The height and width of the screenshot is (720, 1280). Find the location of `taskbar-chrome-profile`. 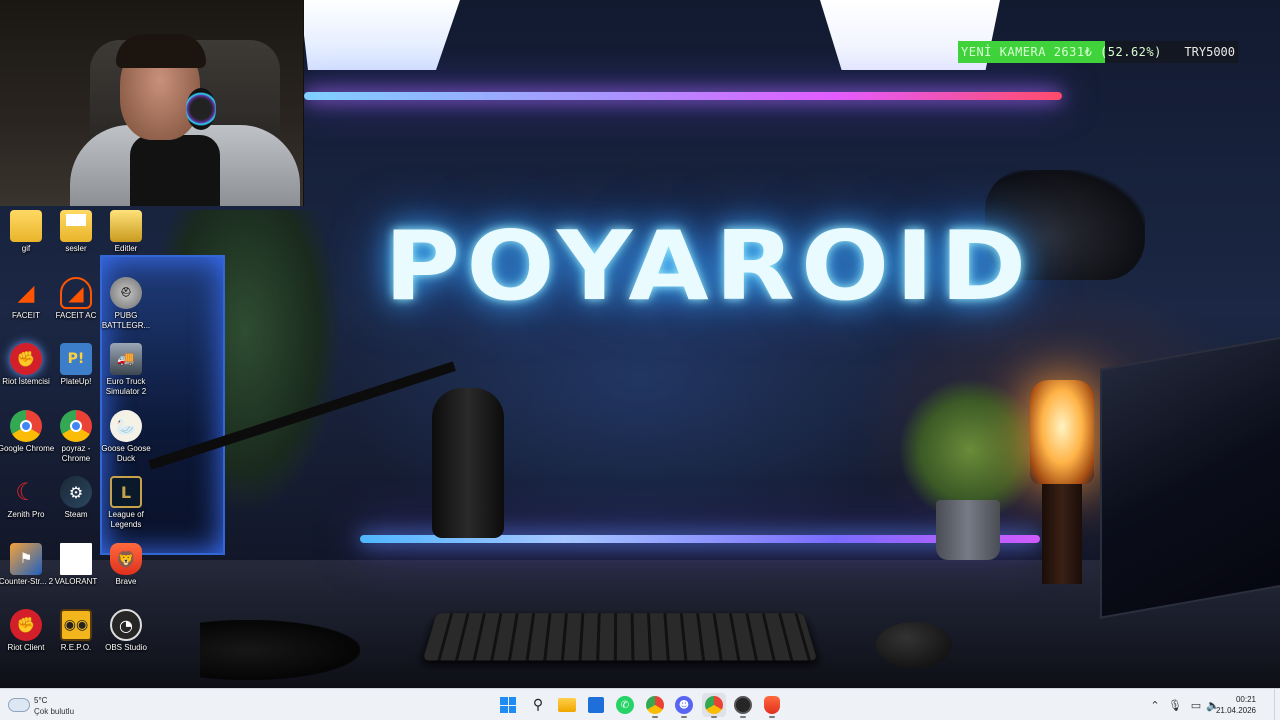

taskbar-chrome-profile is located at coordinates (655, 705).